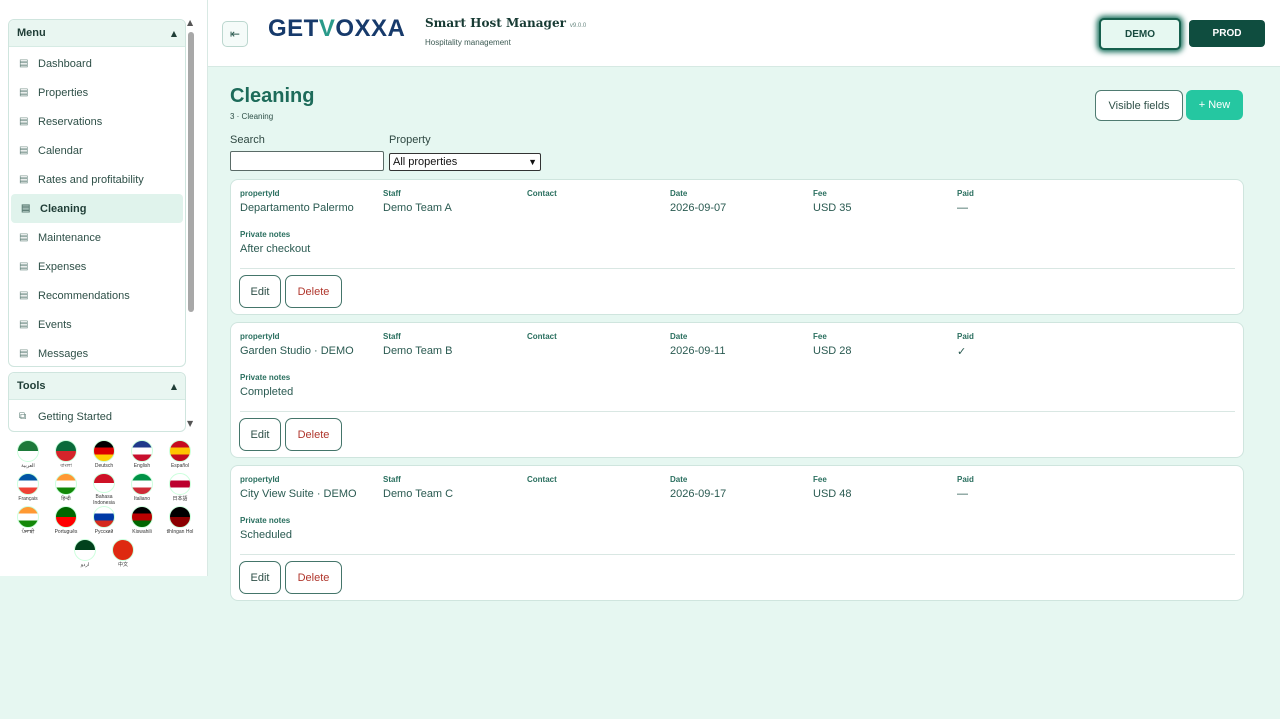  I want to click on sidebar-item-expenses: ▤ Expenses, so click(97, 266).